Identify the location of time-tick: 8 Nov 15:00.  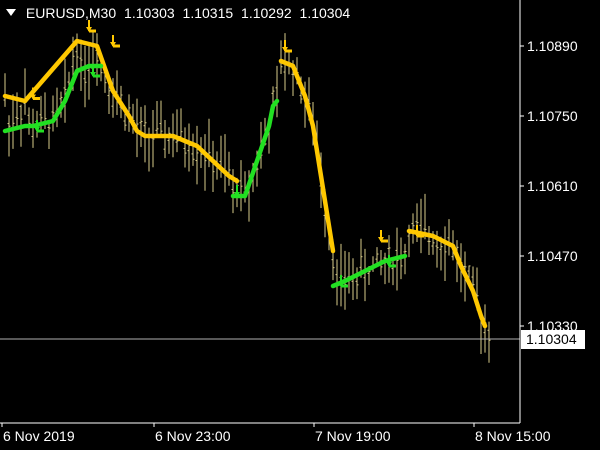
(512, 433).